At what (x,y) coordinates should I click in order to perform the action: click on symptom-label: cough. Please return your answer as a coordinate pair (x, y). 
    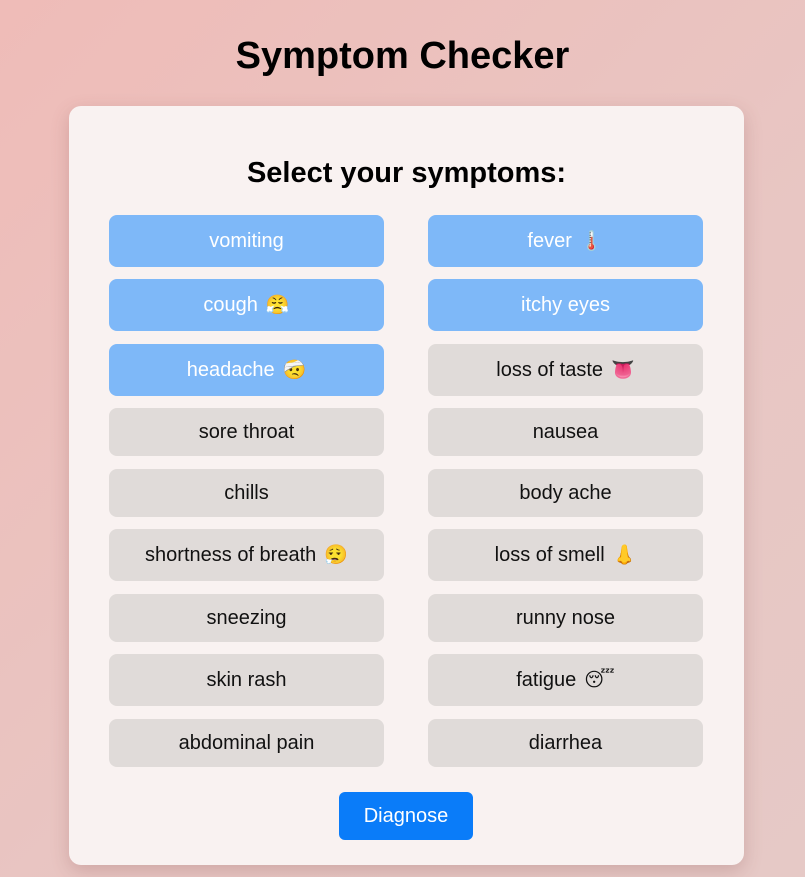
    Looking at the image, I should click on (230, 304).